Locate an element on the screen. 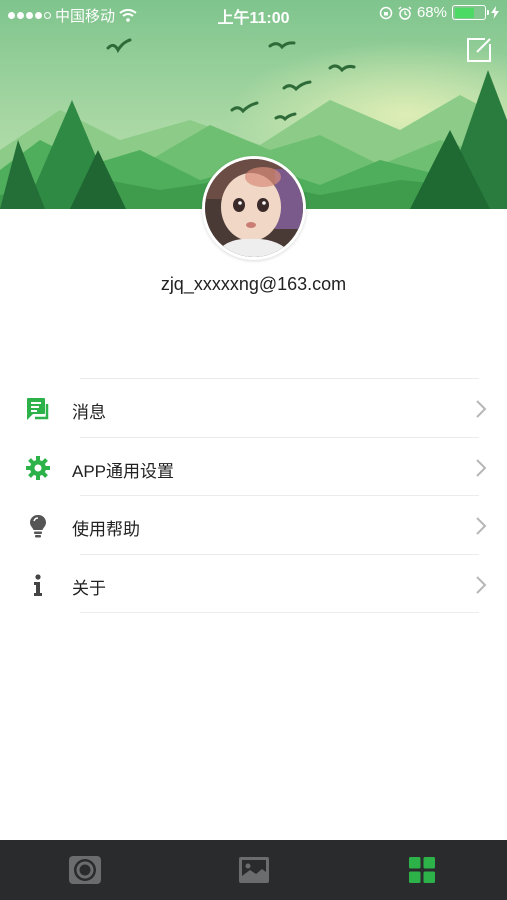 Image resolution: width=507 pixels, height=900 pixels. rotation-lock-icon is located at coordinates (386, 12).